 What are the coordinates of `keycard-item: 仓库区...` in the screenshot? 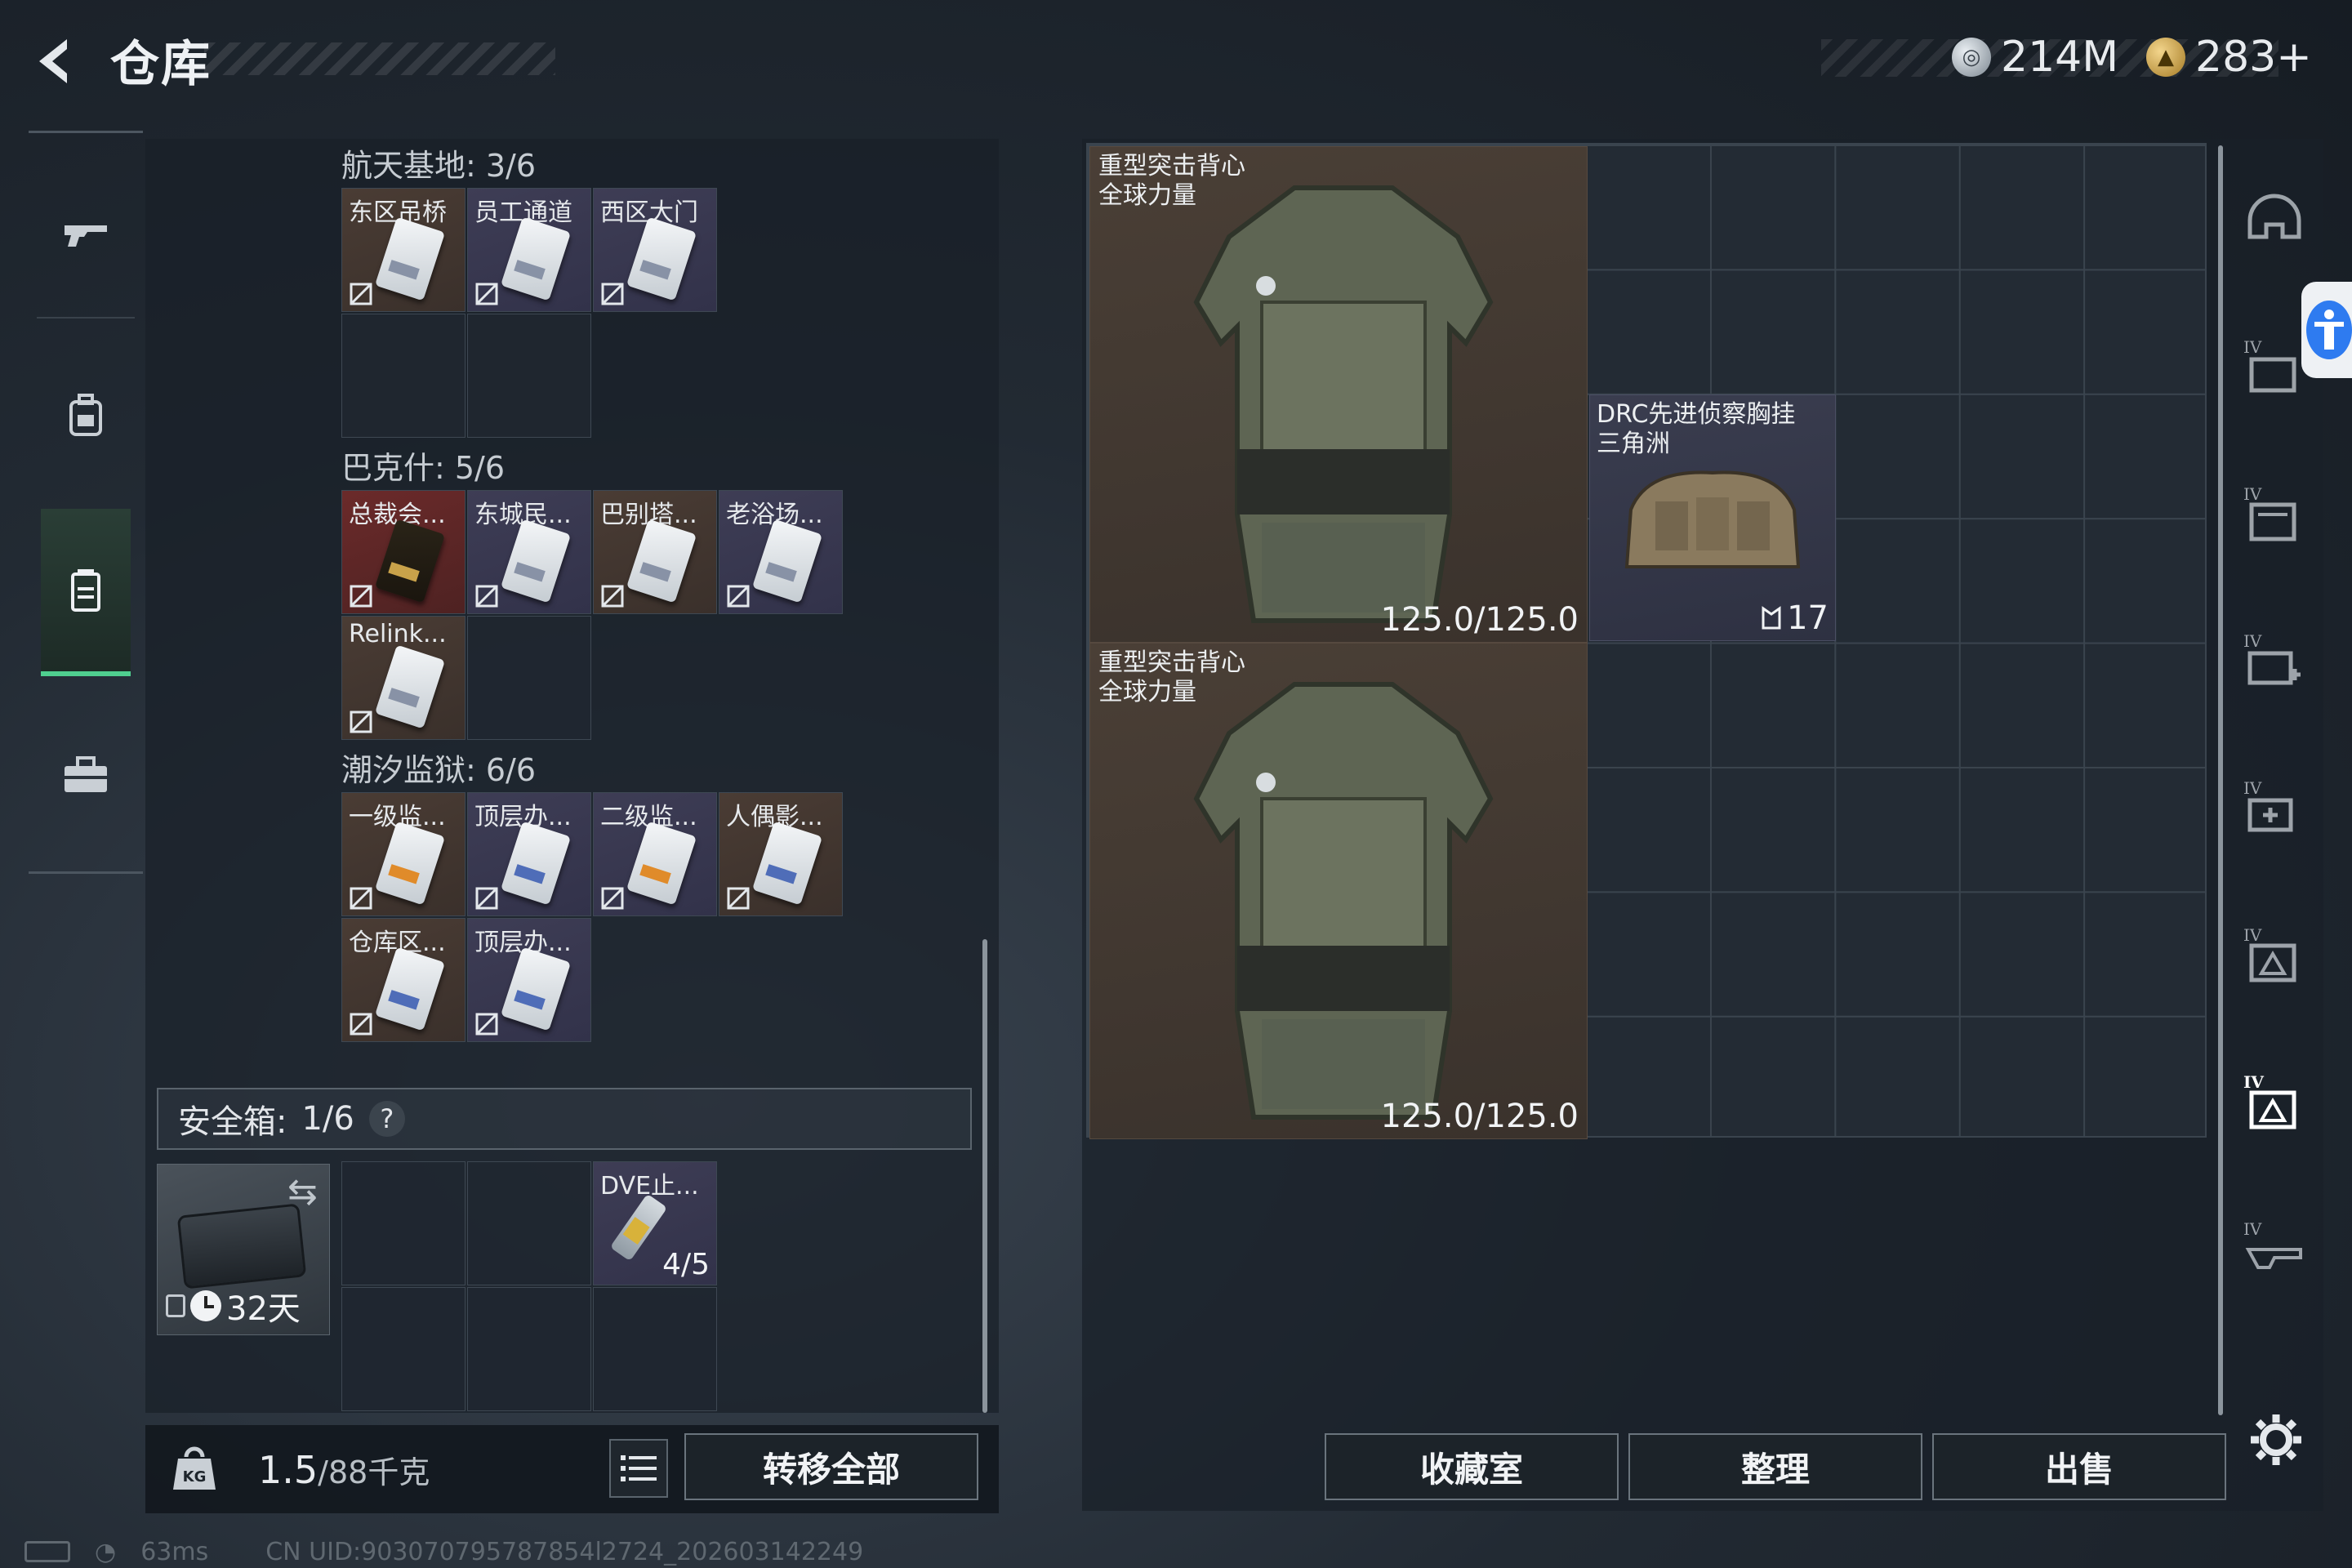 It's located at (403, 980).